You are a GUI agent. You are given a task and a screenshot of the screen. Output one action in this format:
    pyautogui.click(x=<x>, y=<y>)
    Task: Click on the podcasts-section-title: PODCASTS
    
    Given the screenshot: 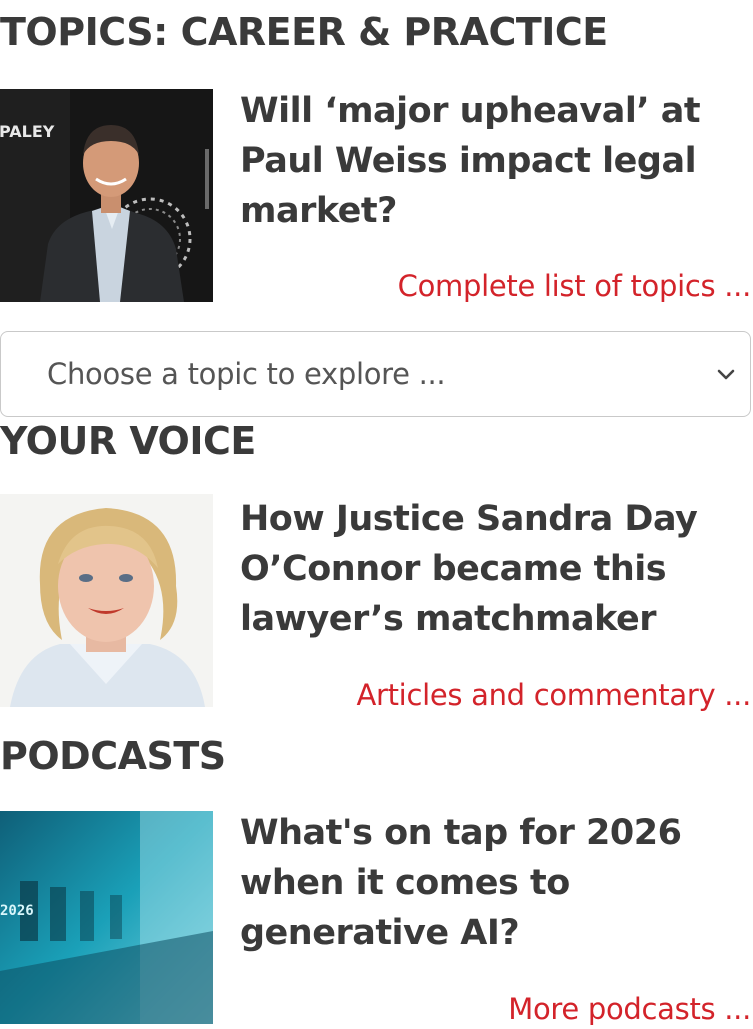 What is the action you would take?
    pyautogui.click(x=113, y=756)
    